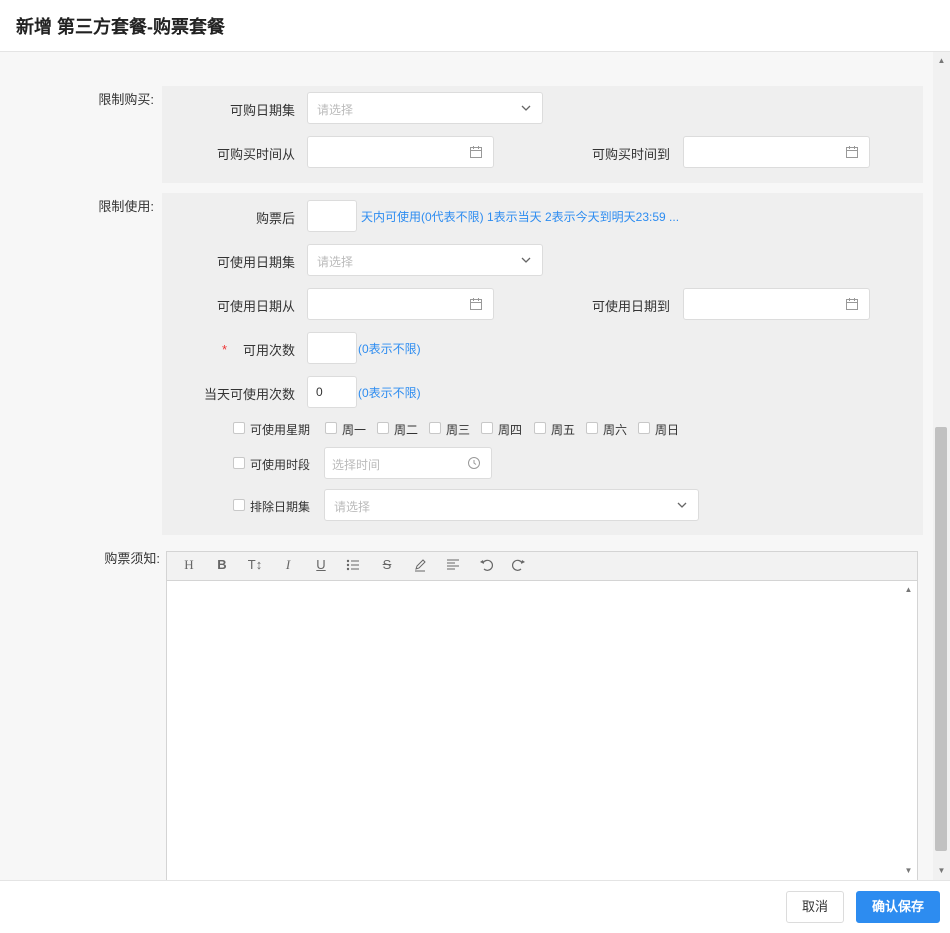 This screenshot has width=950, height=933. I want to click on dialog-title: 新增 第三方套餐-购票套餐, so click(120, 27).